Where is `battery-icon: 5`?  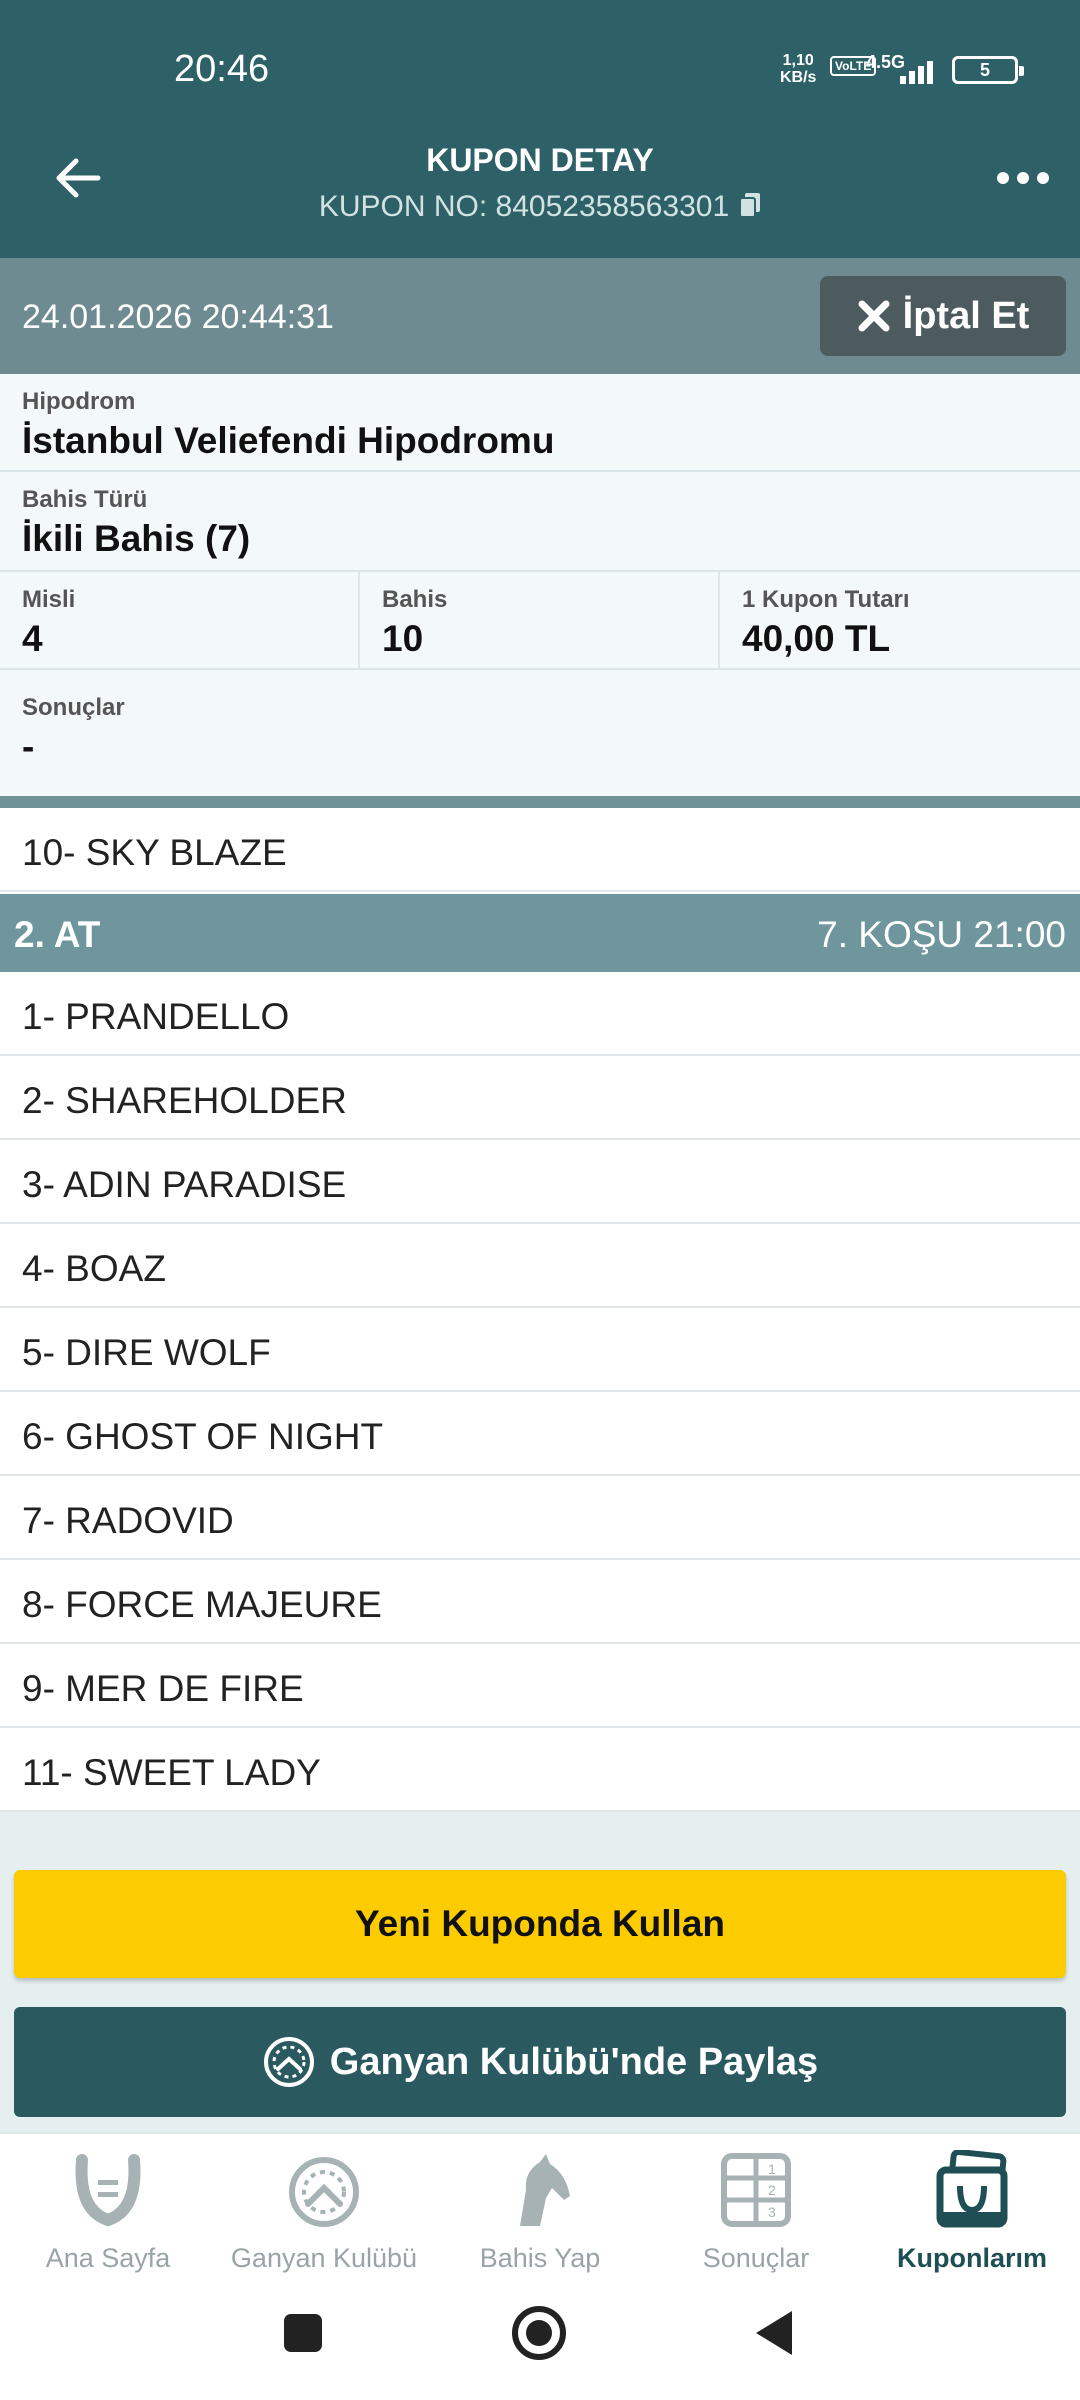 battery-icon: 5 is located at coordinates (988, 70).